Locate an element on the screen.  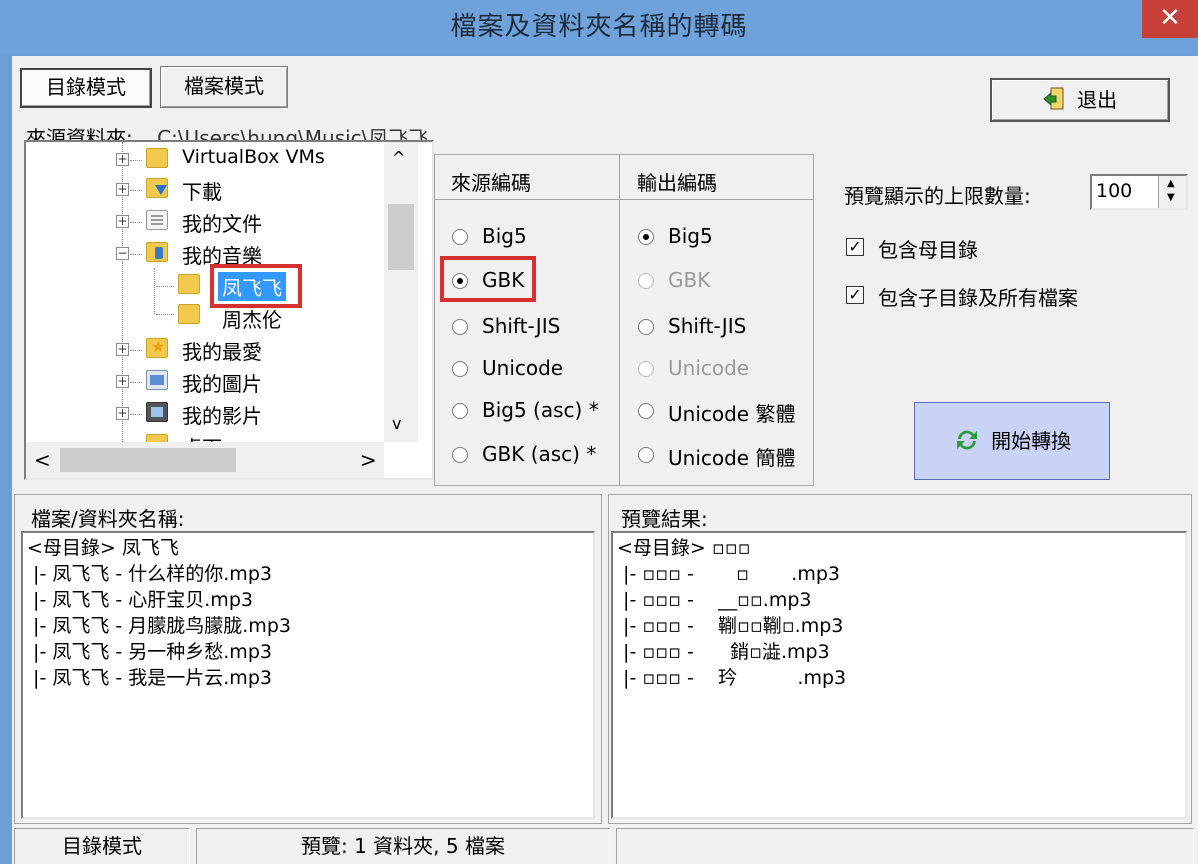
tree-item-my-pictures: + 我的圖片 is located at coordinates (206, 384).